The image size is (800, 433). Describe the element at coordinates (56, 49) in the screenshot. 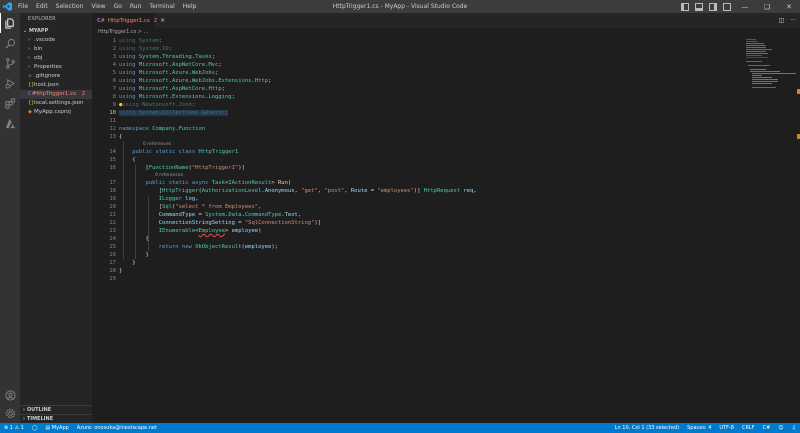

I see `tree-folder-bin: › bin` at that location.